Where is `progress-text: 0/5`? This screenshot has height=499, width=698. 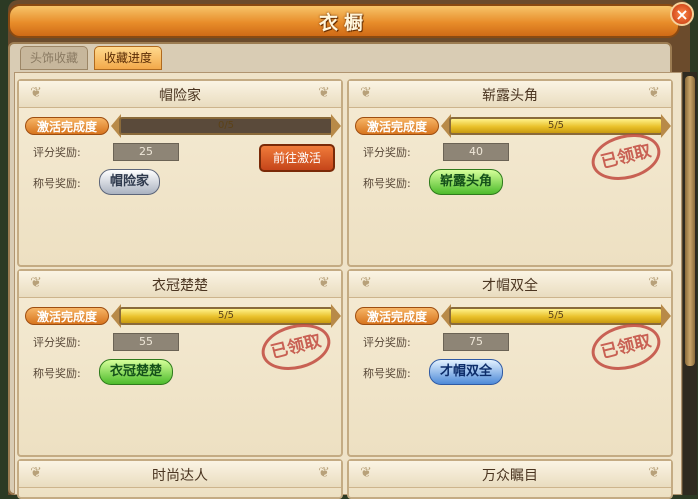
progress-text: 0/5 is located at coordinates (226, 125).